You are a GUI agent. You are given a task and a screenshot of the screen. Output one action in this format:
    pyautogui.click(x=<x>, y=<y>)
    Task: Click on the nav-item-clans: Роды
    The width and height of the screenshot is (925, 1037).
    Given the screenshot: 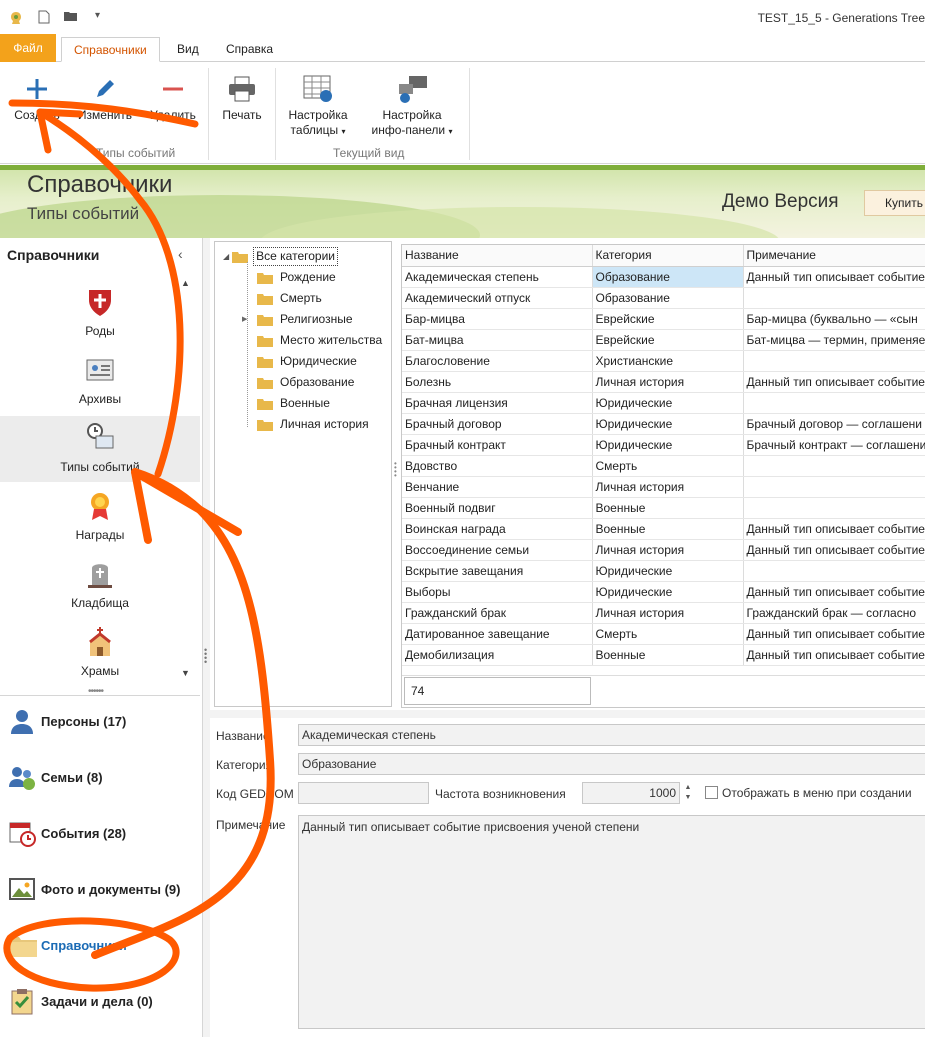 What is the action you would take?
    pyautogui.click(x=100, y=315)
    